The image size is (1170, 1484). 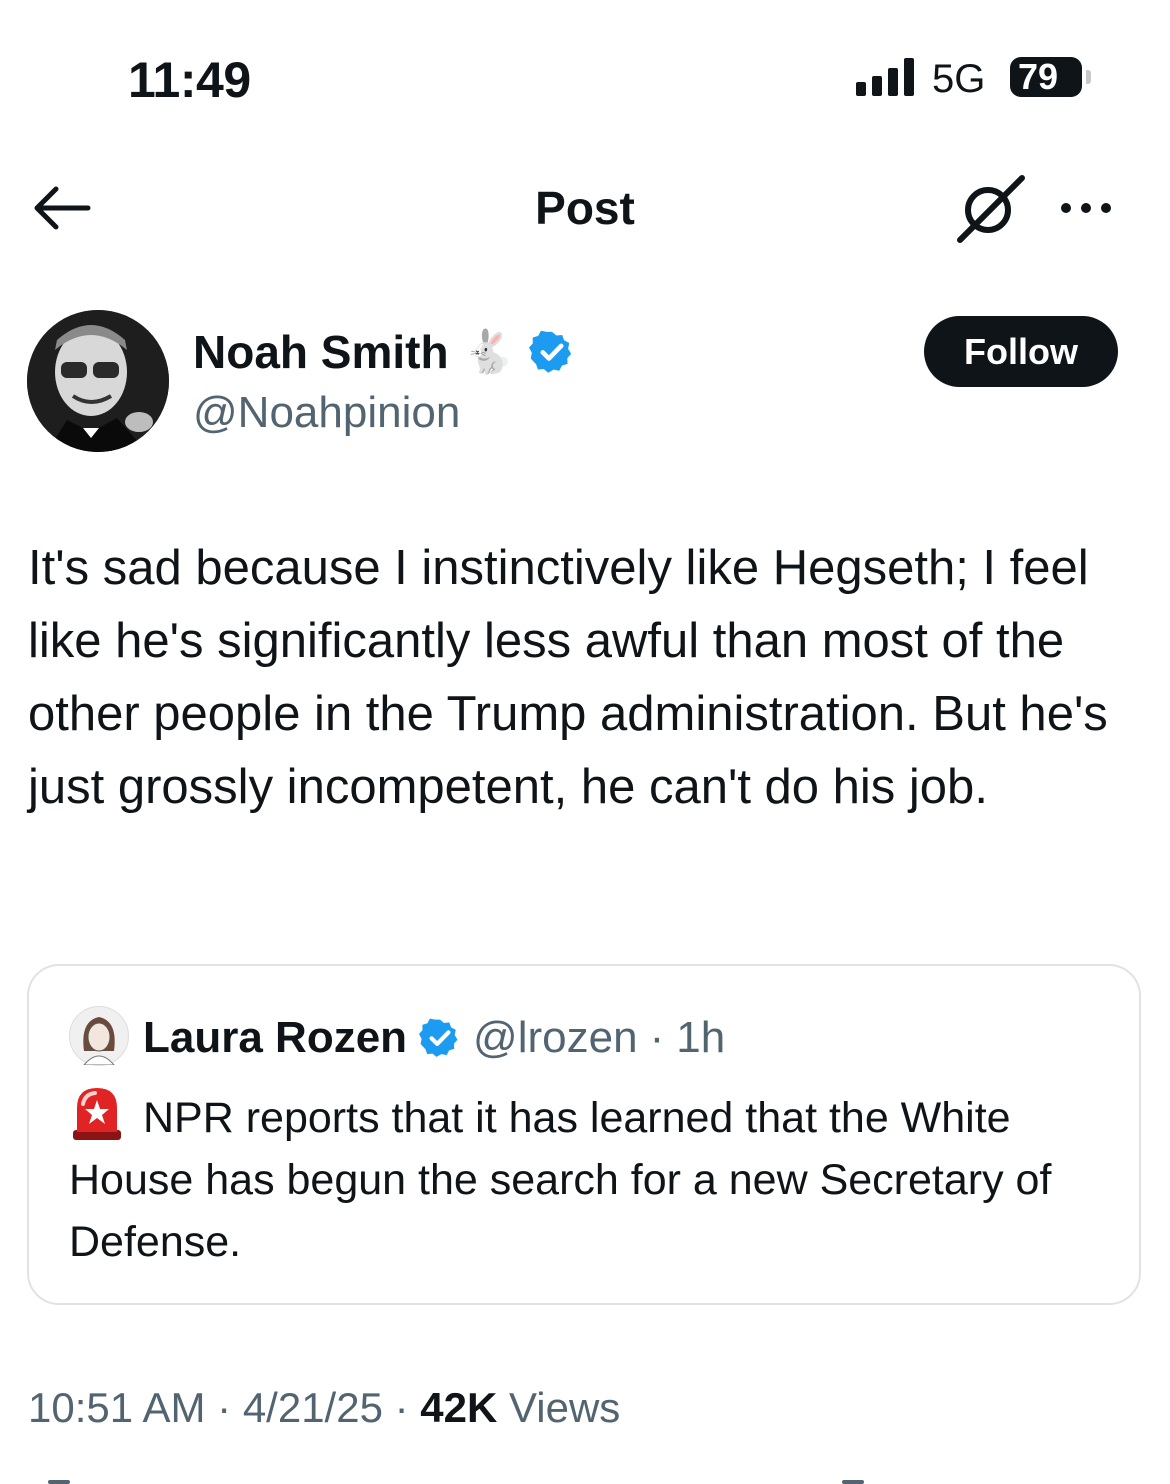 What do you see at coordinates (488, 351) in the screenshot?
I see `rabbit-emoji: 🐇` at bounding box center [488, 351].